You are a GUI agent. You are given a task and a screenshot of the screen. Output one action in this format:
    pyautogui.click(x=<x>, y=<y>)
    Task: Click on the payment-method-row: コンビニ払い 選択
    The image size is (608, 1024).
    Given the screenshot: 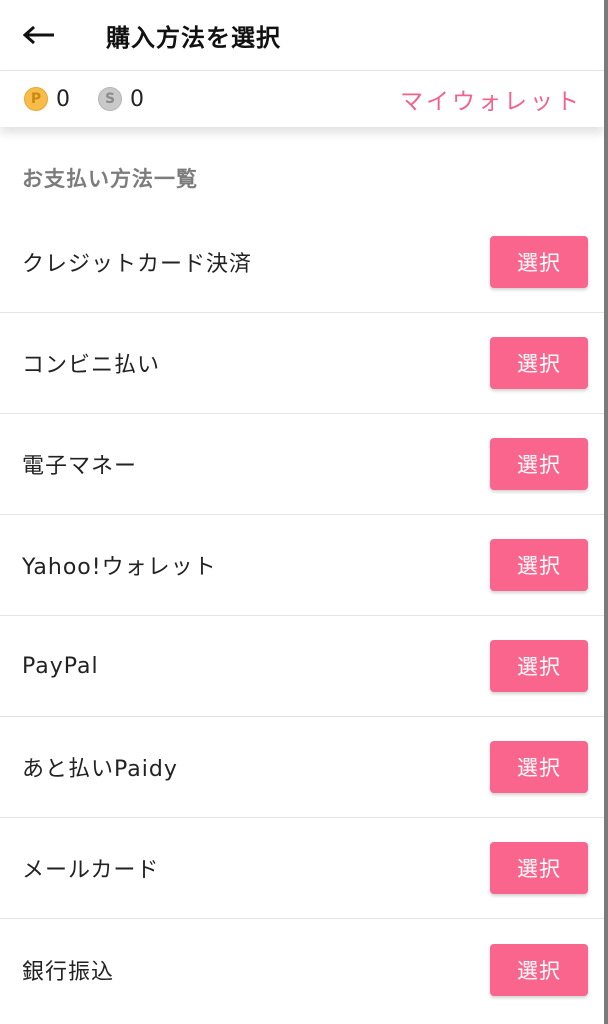 What is the action you would take?
    pyautogui.click(x=302, y=363)
    